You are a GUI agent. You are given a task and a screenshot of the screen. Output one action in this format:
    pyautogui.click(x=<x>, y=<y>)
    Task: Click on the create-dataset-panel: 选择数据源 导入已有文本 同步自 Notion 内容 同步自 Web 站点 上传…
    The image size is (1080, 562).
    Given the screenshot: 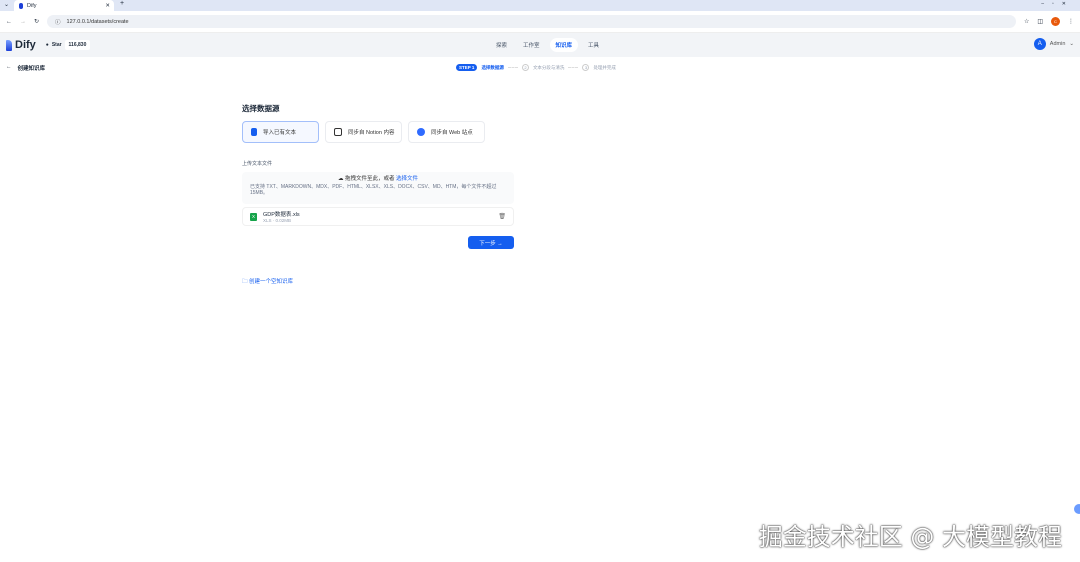 What is the action you would take?
    pyautogui.click(x=378, y=176)
    